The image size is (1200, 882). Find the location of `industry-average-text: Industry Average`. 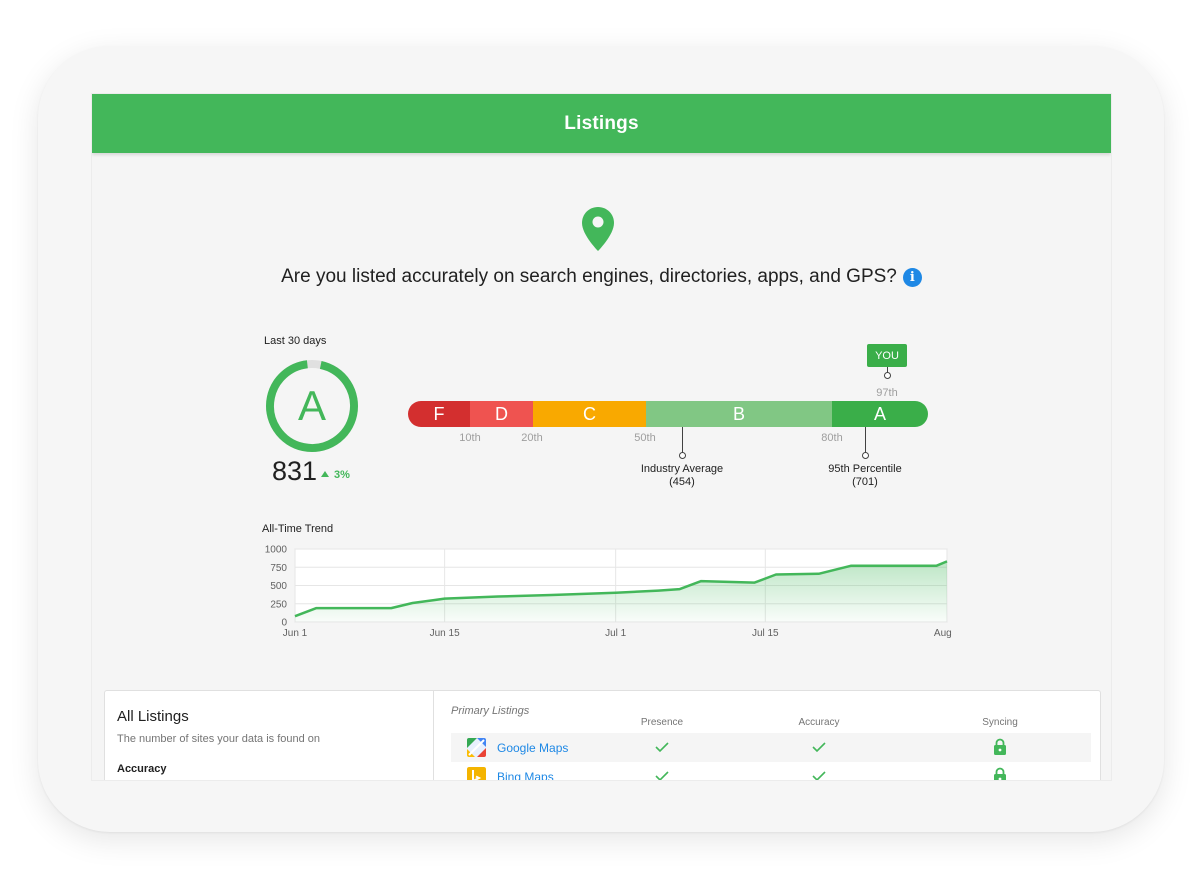

industry-average-text: Industry Average is located at coordinates (682, 469).